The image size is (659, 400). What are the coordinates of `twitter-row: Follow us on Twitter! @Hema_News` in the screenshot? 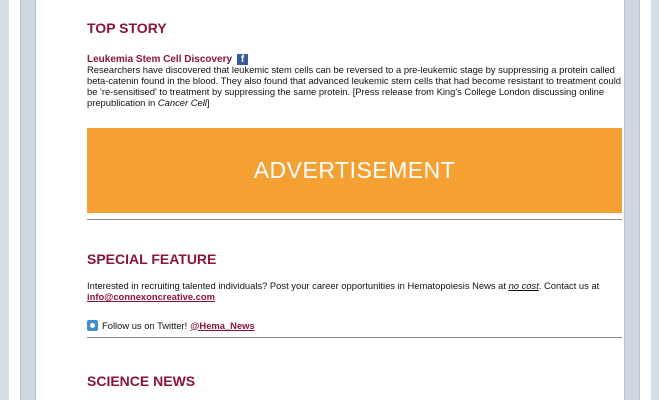 It's located at (171, 325).